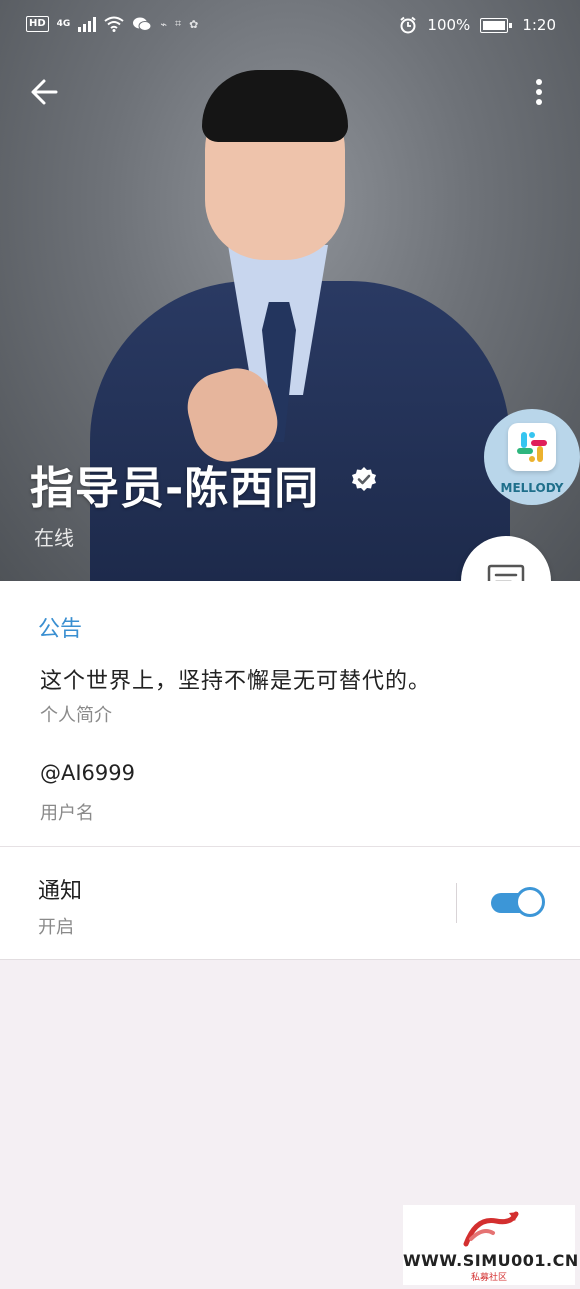  What do you see at coordinates (496, 25) in the screenshot?
I see `battery-icon` at bounding box center [496, 25].